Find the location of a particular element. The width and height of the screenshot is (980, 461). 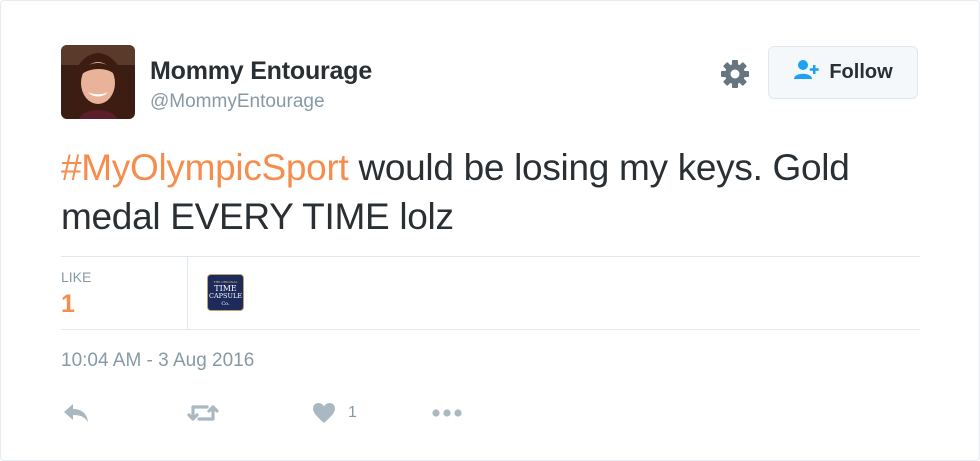

more-icon is located at coordinates (447, 413).